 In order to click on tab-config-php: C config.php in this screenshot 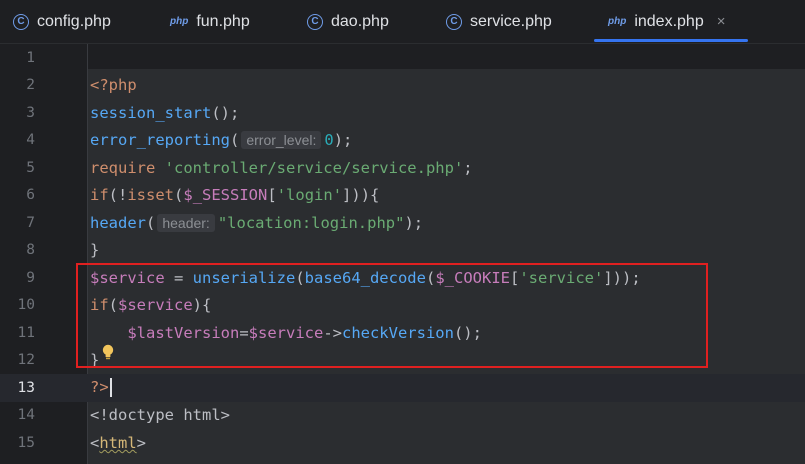, I will do `click(62, 21)`.